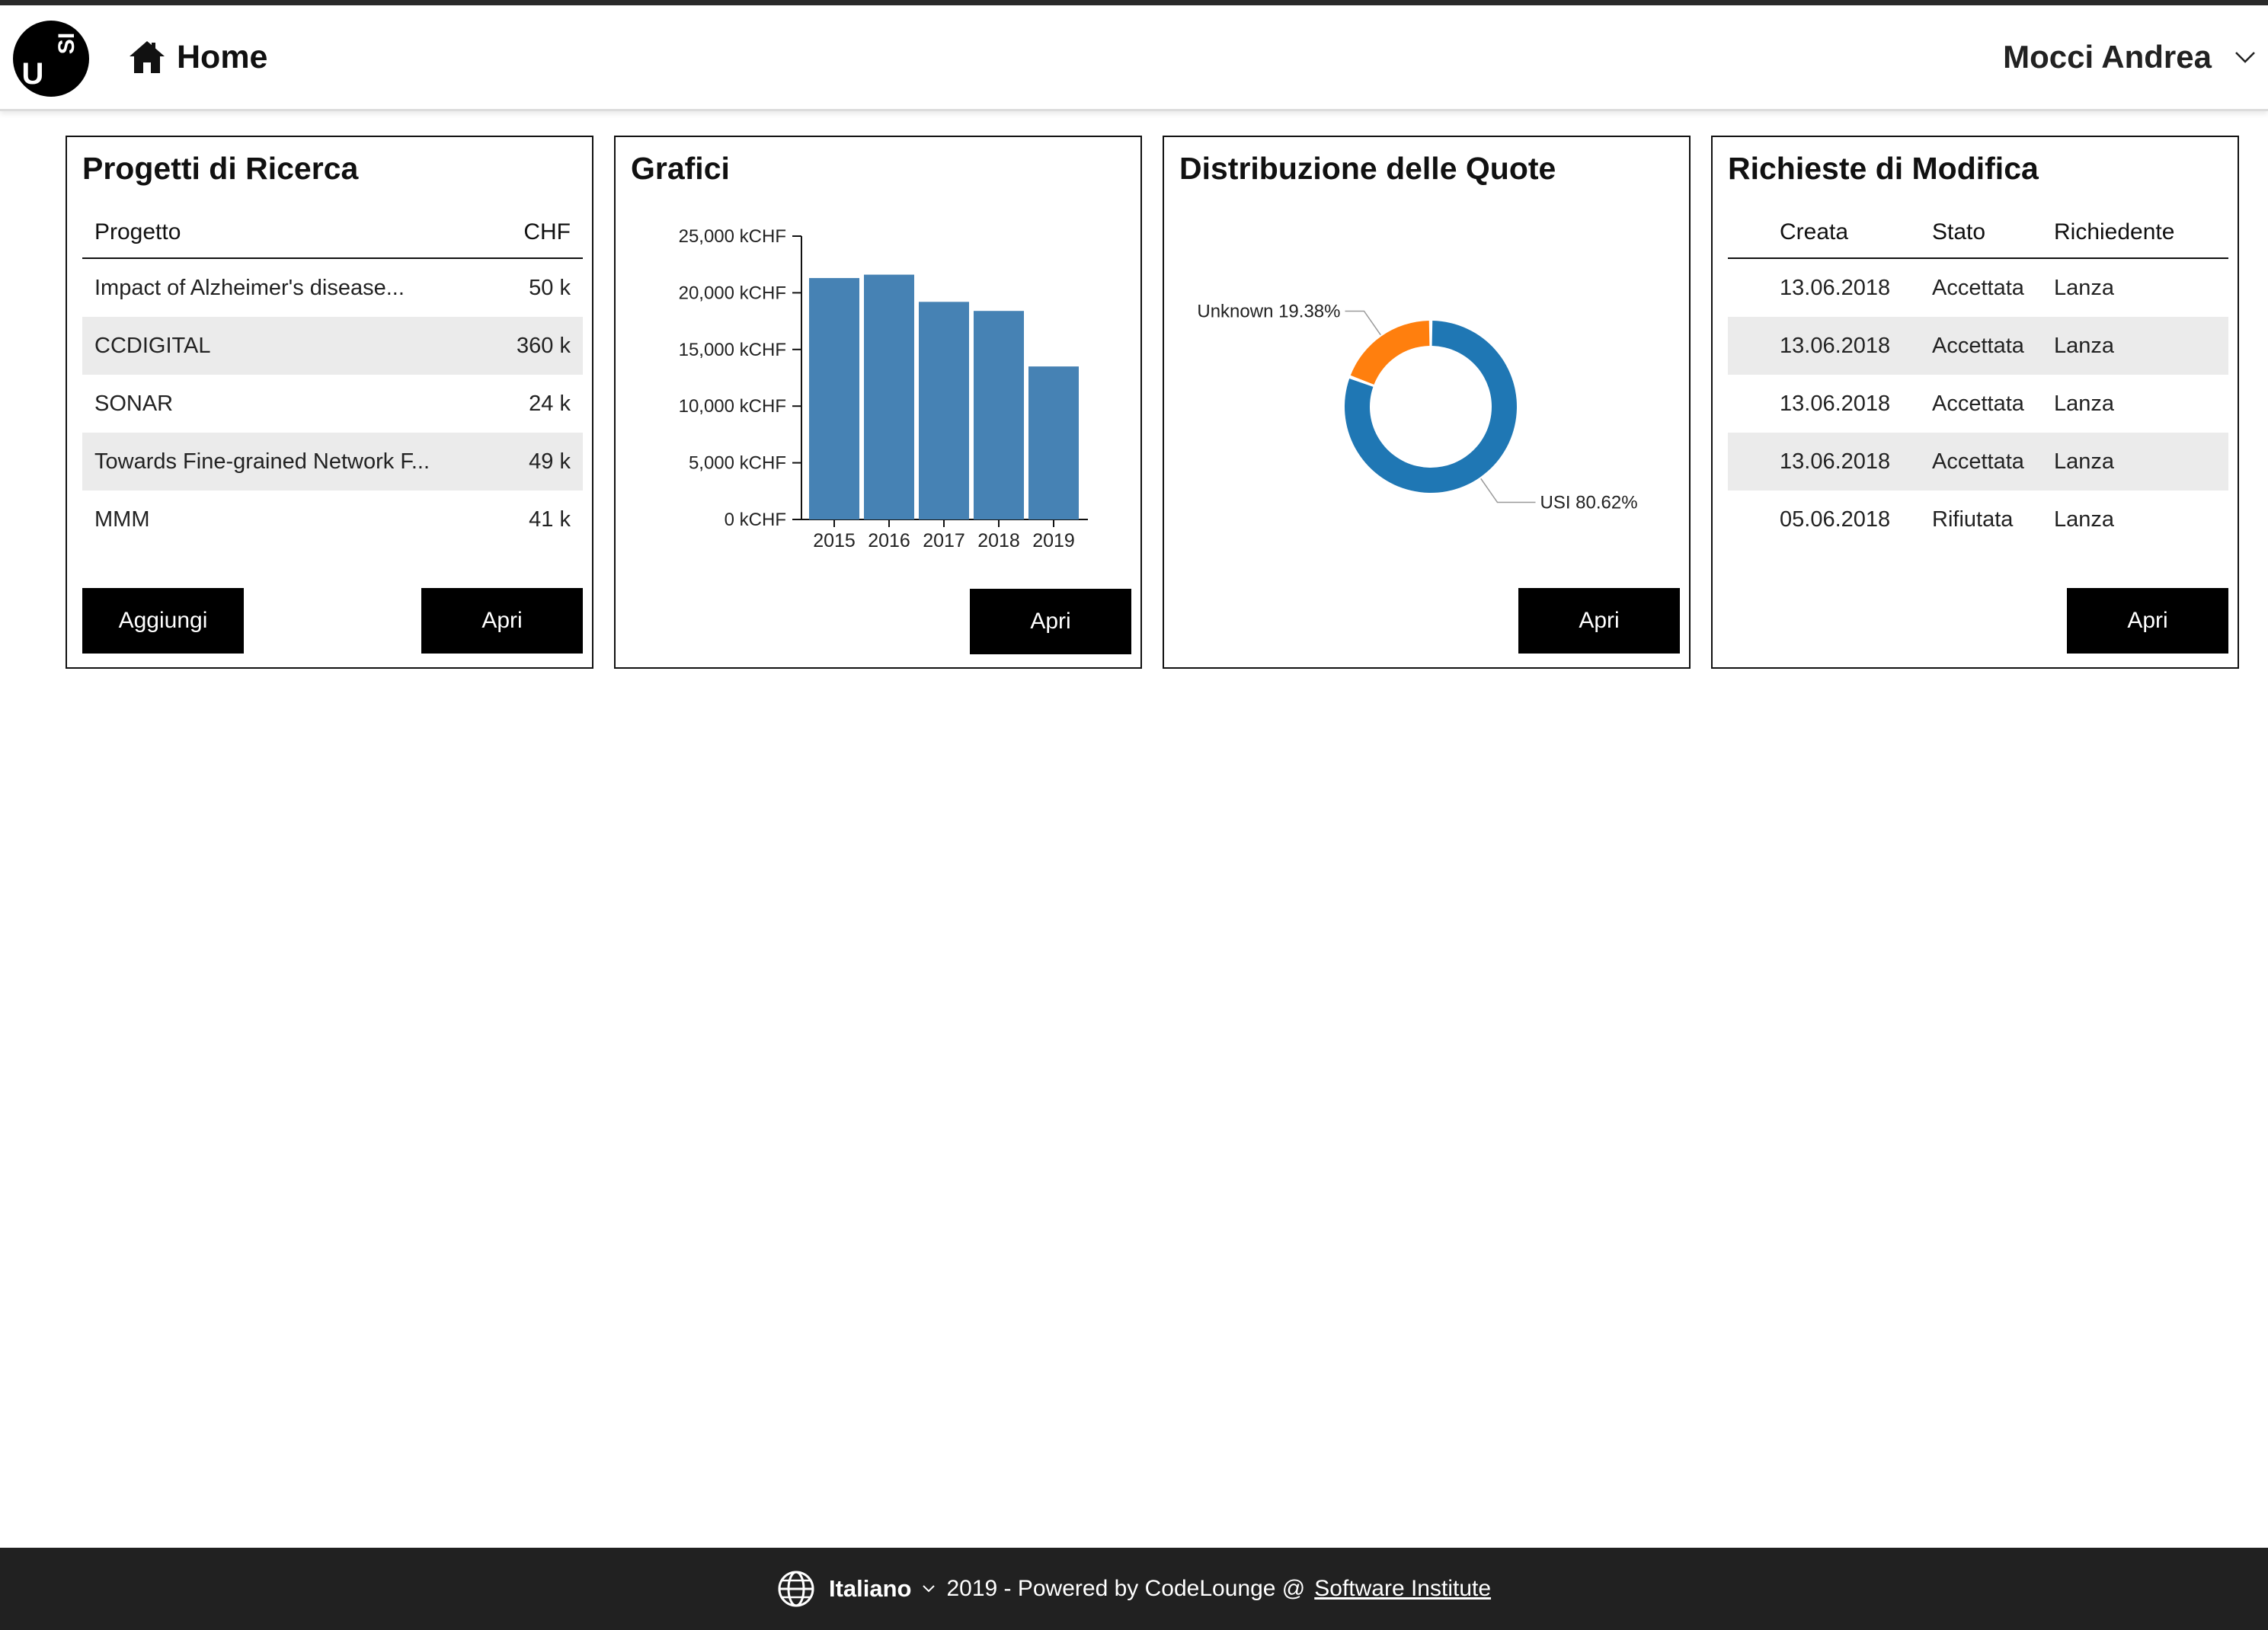  Describe the element at coordinates (550, 287) in the screenshot. I see `project-chf: 50 k` at that location.